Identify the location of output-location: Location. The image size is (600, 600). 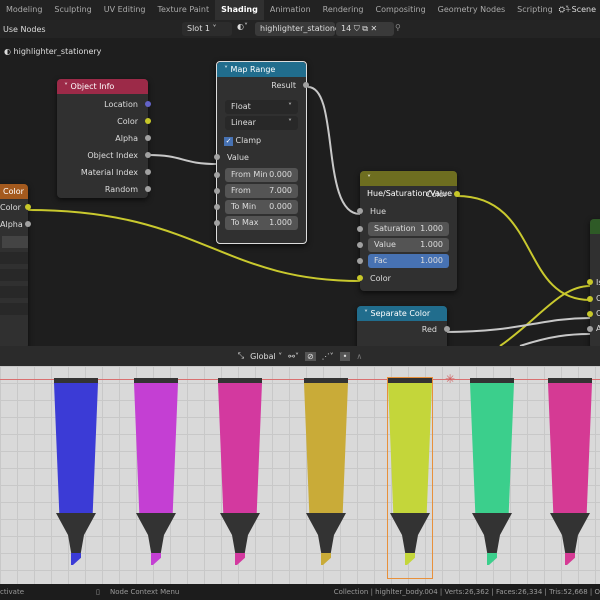
(104, 104).